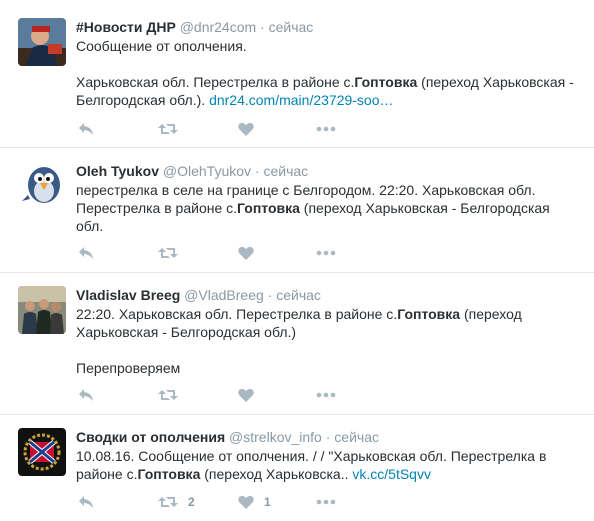 This screenshot has width=594, height=521. What do you see at coordinates (275, 437) in the screenshot?
I see `author-username: @strelkov_info` at bounding box center [275, 437].